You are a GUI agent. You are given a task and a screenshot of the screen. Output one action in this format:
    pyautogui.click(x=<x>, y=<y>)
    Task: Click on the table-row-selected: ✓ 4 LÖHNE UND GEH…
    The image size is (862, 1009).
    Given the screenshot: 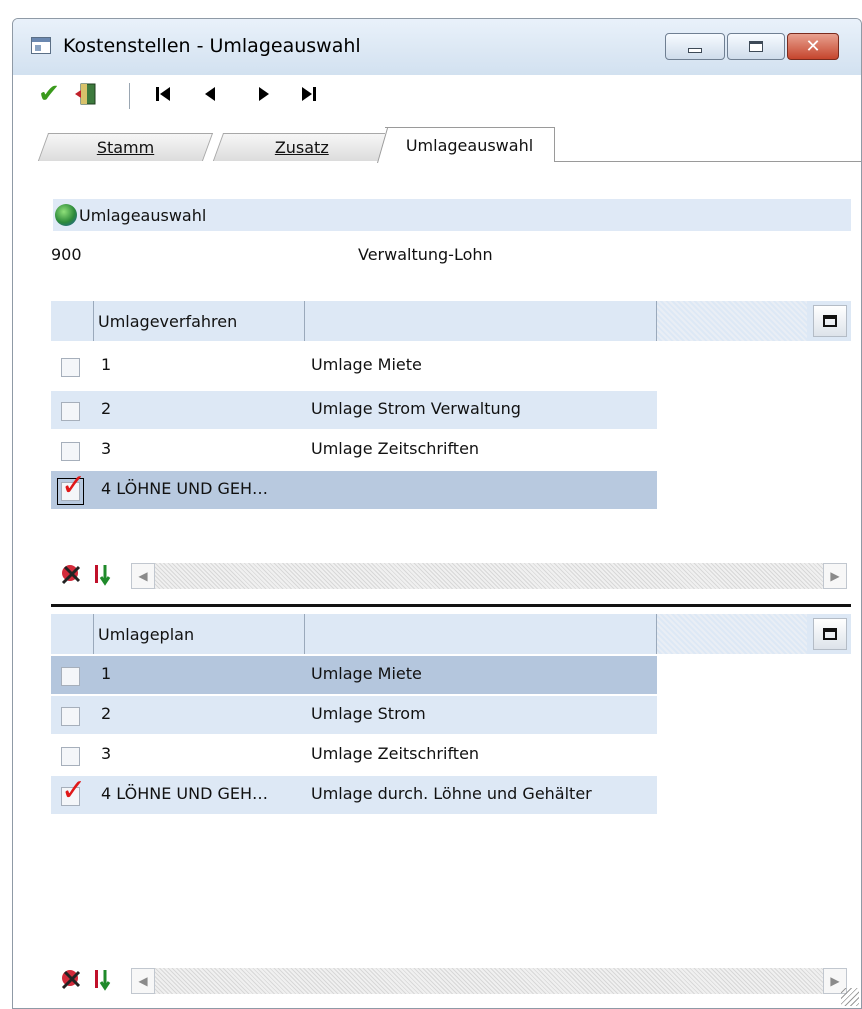 What is the action you would take?
    pyautogui.click(x=354, y=490)
    